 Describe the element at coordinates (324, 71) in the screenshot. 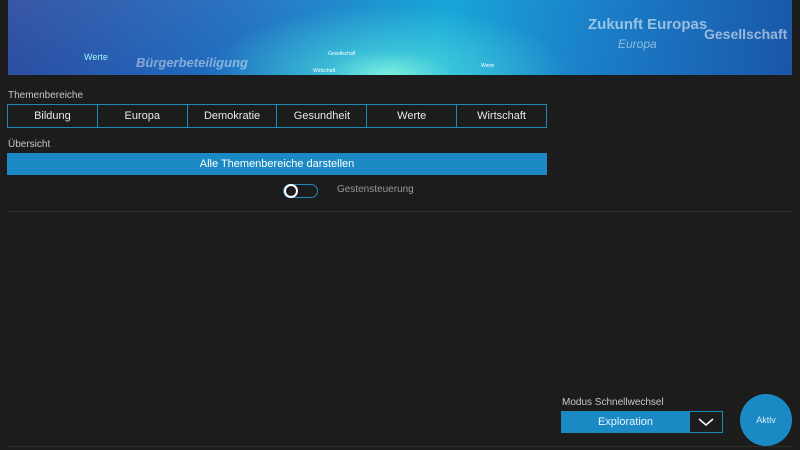

I see `banner-word: Wirtschaft` at that location.